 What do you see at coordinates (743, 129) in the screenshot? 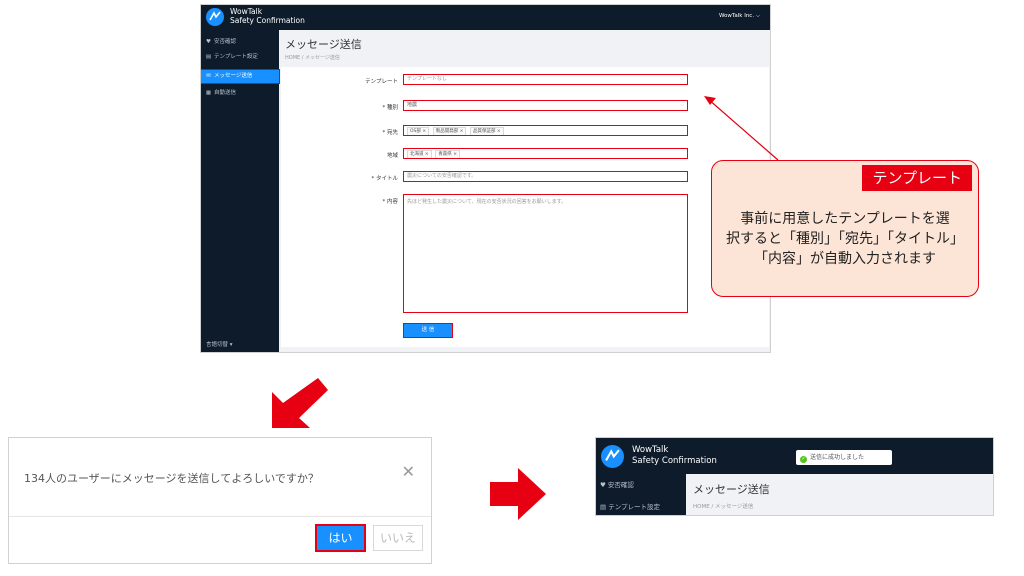
I see `callout-pointer-line` at bounding box center [743, 129].